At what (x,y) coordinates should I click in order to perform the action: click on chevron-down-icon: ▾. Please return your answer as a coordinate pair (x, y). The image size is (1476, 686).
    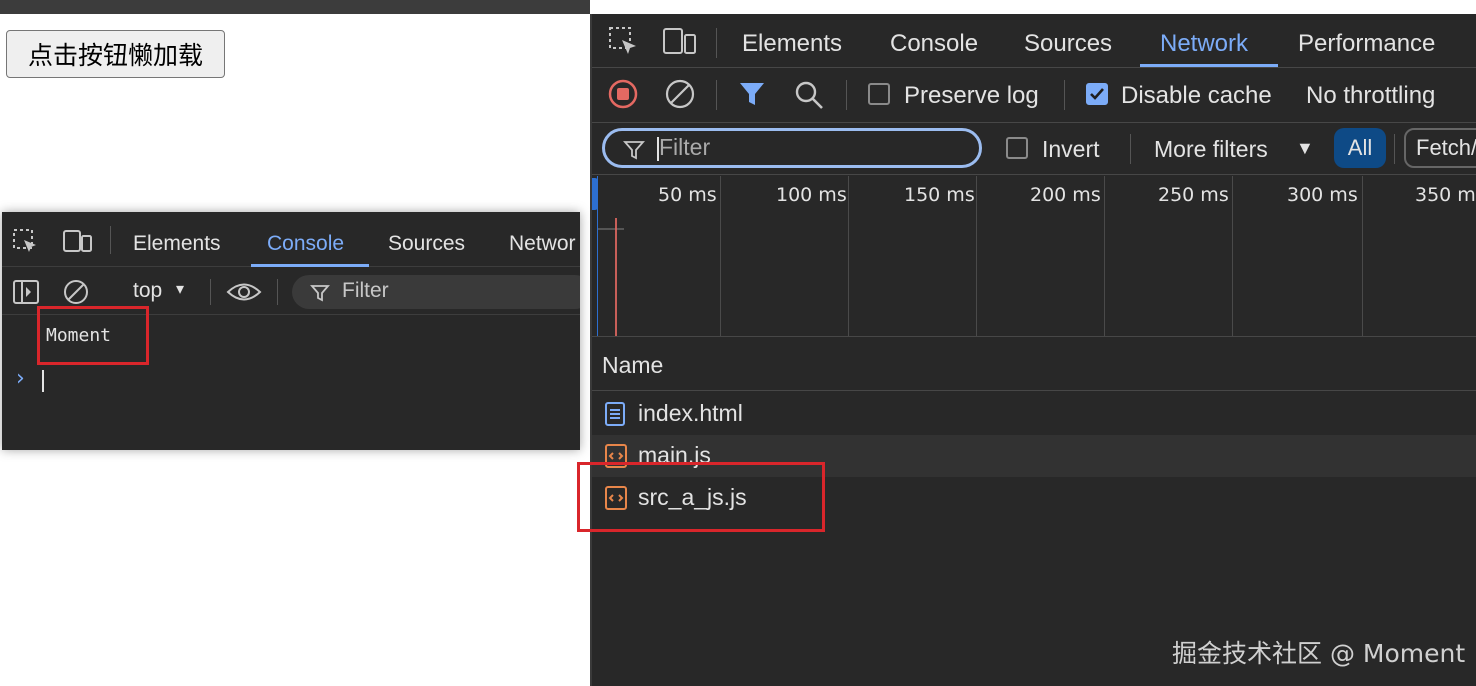
    Looking at the image, I should click on (180, 289).